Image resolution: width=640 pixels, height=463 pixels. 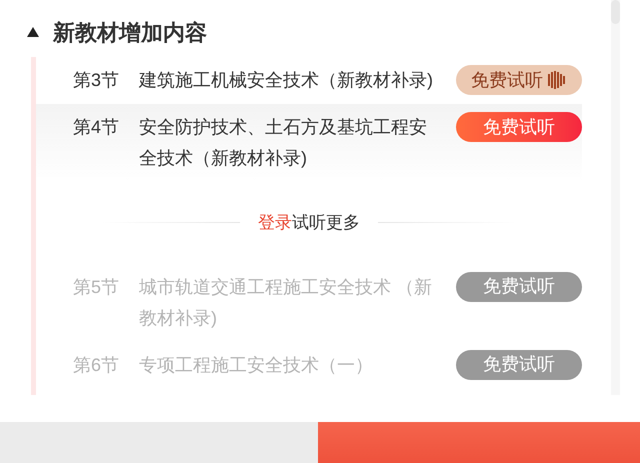 What do you see at coordinates (283, 143) in the screenshot?
I see `lesson-title: 安全防护技术、土石方及基坑工程安全技术（新教材补录)` at bounding box center [283, 143].